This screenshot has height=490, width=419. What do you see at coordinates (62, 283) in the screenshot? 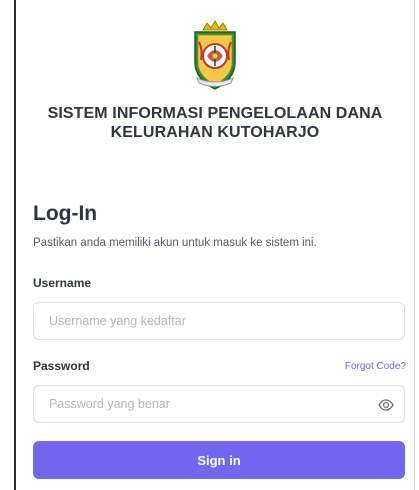
I see `username-label: Username` at bounding box center [62, 283].